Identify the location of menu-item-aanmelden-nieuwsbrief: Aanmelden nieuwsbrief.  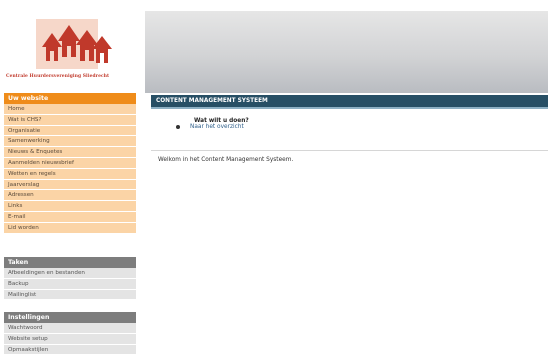
(70, 163).